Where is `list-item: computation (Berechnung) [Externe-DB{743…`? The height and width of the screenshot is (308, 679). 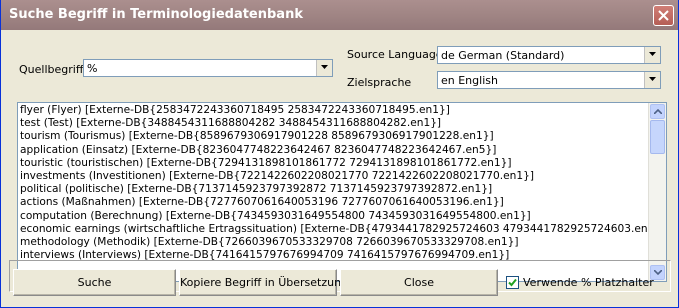
list-item: computation (Berechnung) [Externe-DB{743… is located at coordinates (334, 216).